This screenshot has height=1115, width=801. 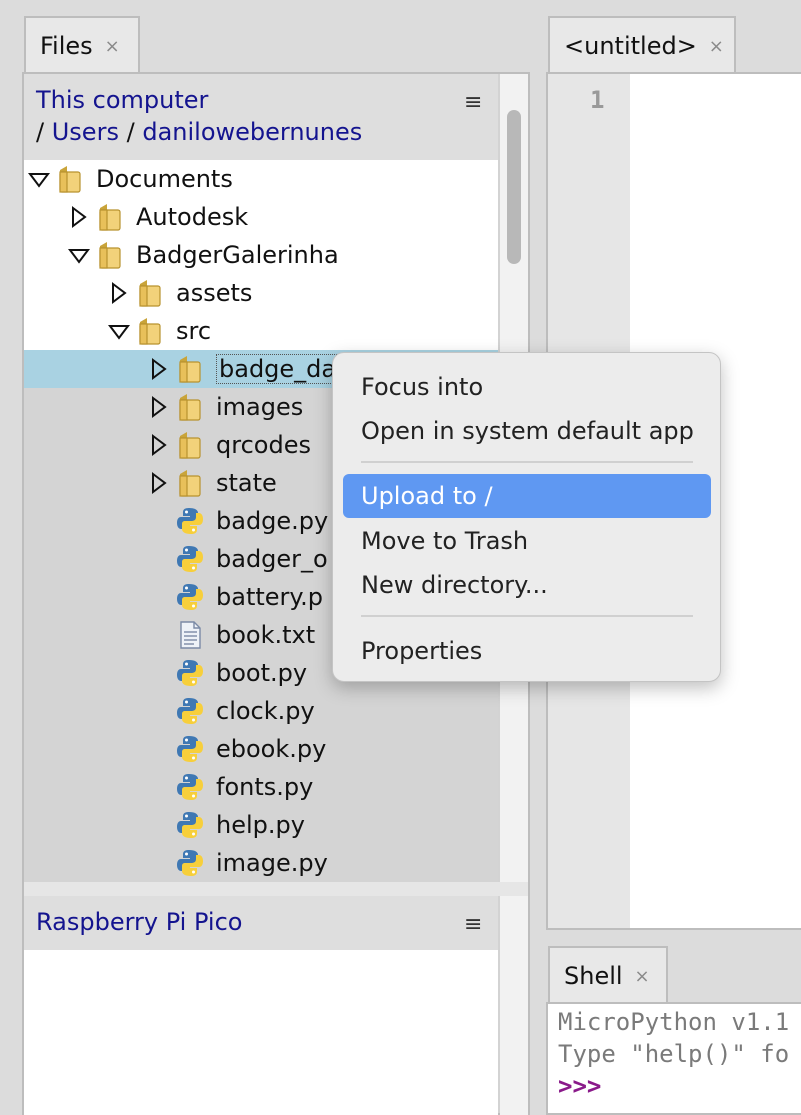 What do you see at coordinates (190, 635) in the screenshot?
I see `text-file-icon` at bounding box center [190, 635].